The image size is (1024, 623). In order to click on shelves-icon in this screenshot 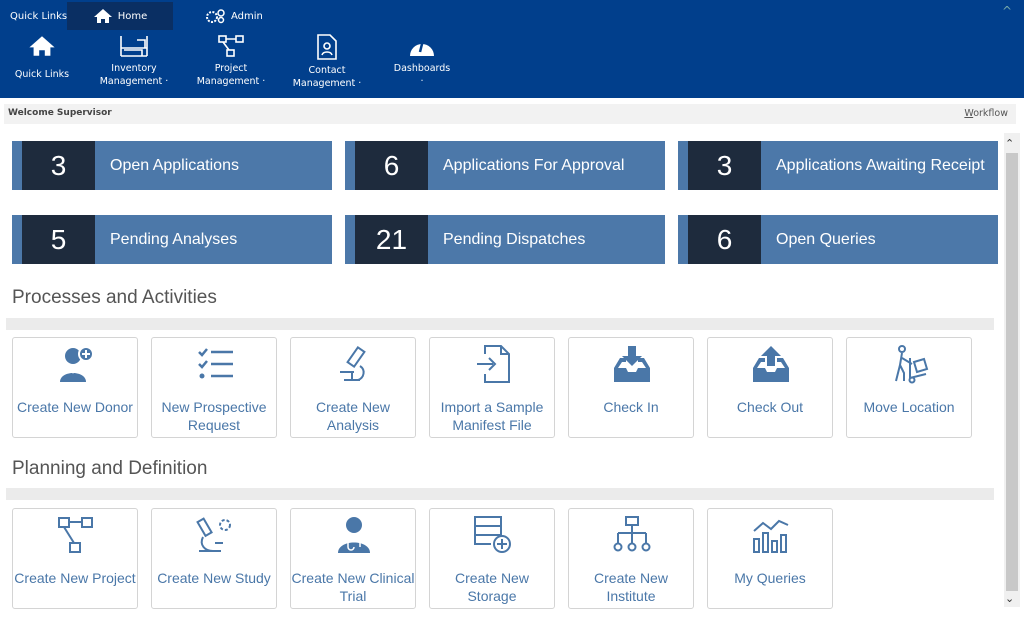, I will do `click(134, 46)`.